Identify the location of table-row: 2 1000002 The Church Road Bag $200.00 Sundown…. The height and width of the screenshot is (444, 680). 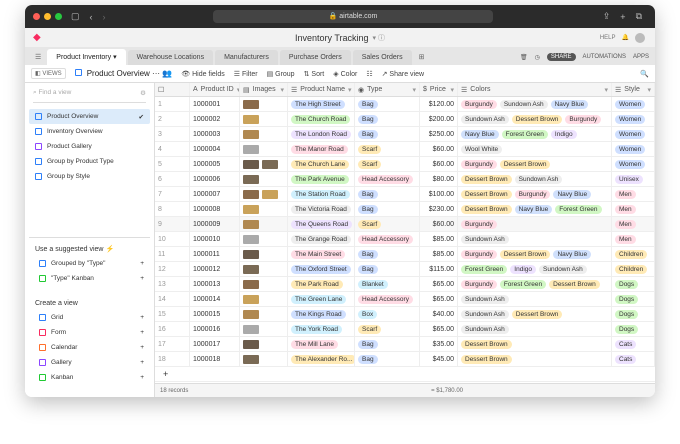
(405, 119).